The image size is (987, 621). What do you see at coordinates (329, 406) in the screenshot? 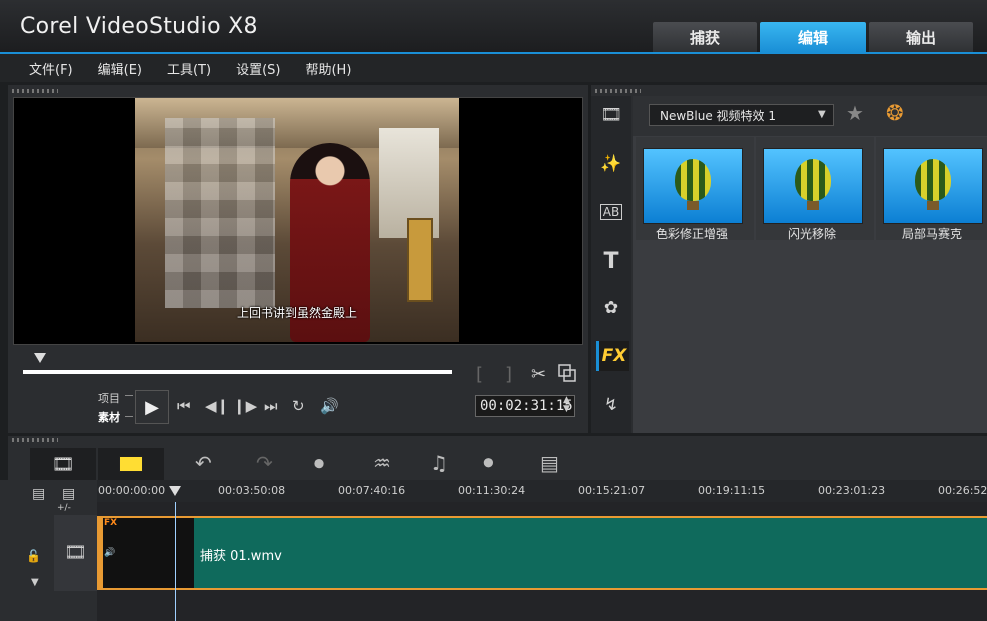
I see `volume-icon: 🔊` at bounding box center [329, 406].